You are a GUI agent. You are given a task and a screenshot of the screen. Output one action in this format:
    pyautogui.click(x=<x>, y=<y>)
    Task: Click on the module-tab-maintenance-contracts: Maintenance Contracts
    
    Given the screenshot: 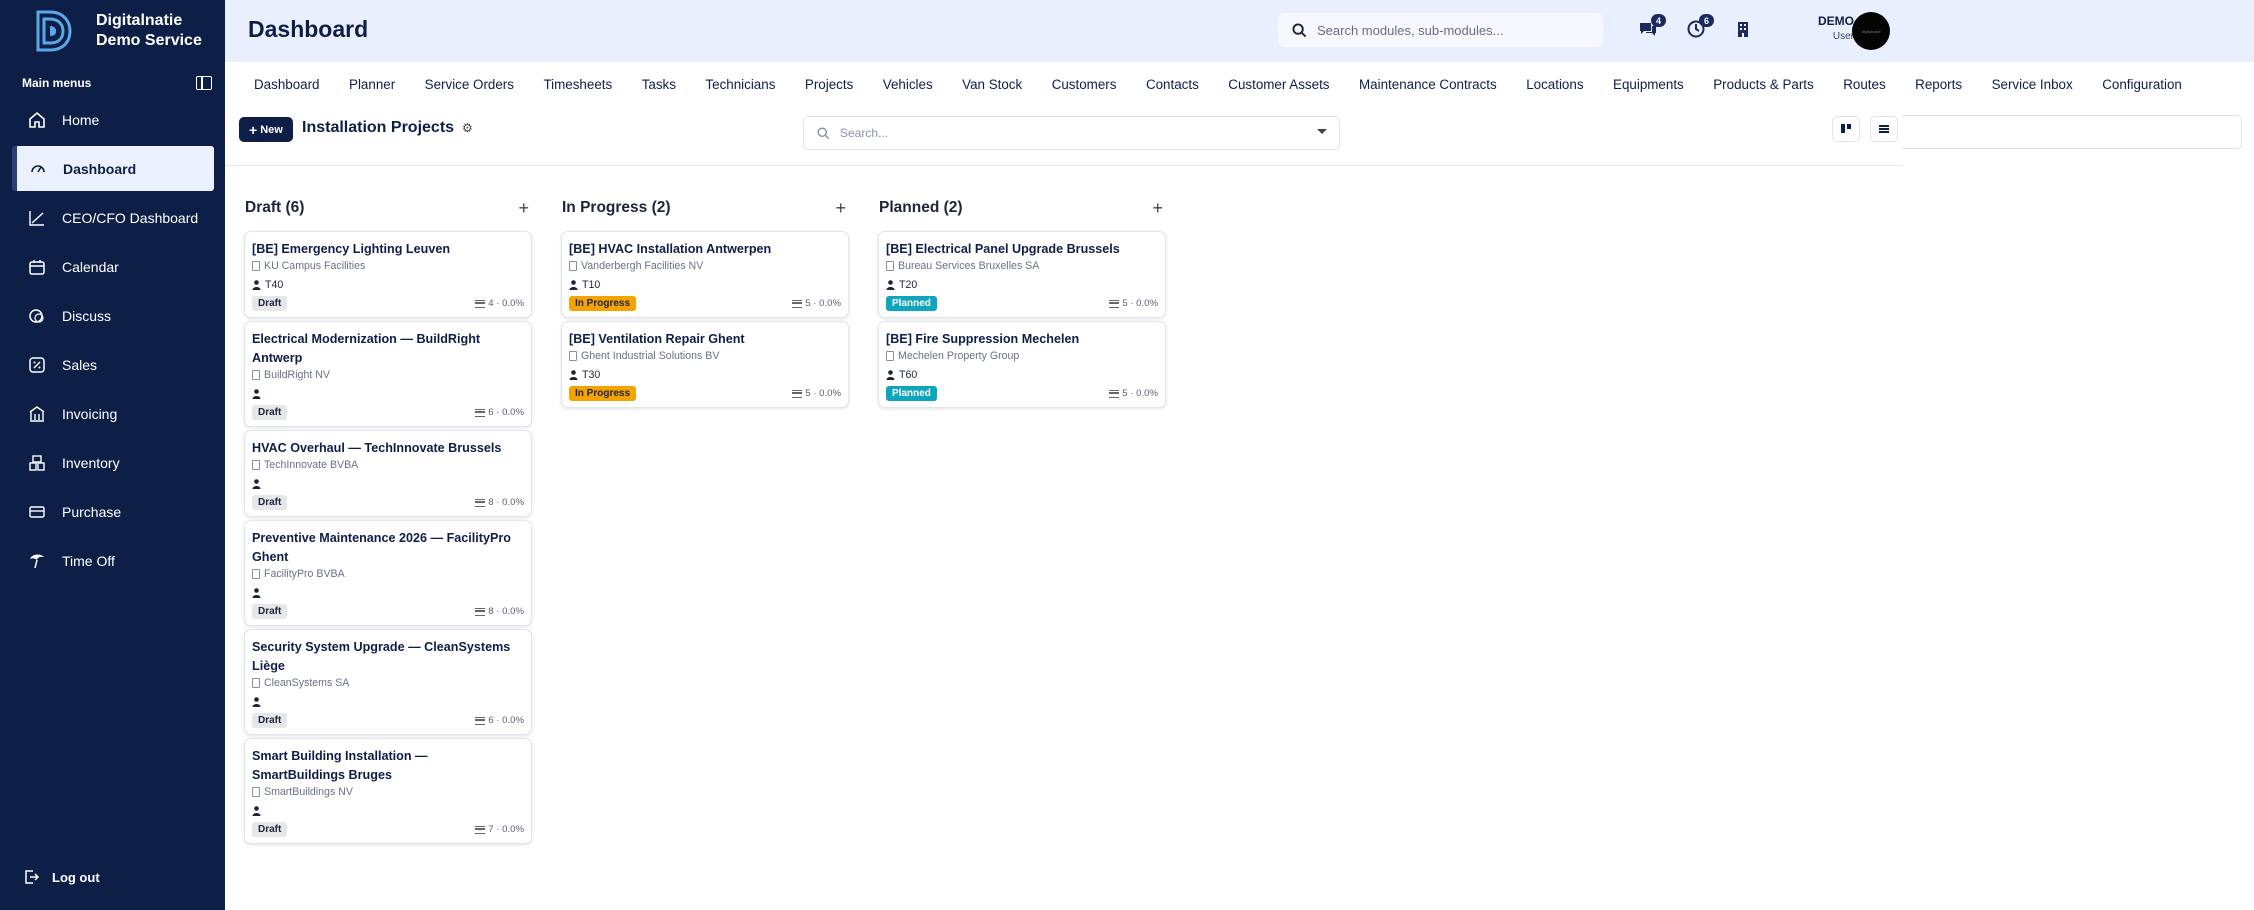 What is the action you would take?
    pyautogui.click(x=1428, y=84)
    